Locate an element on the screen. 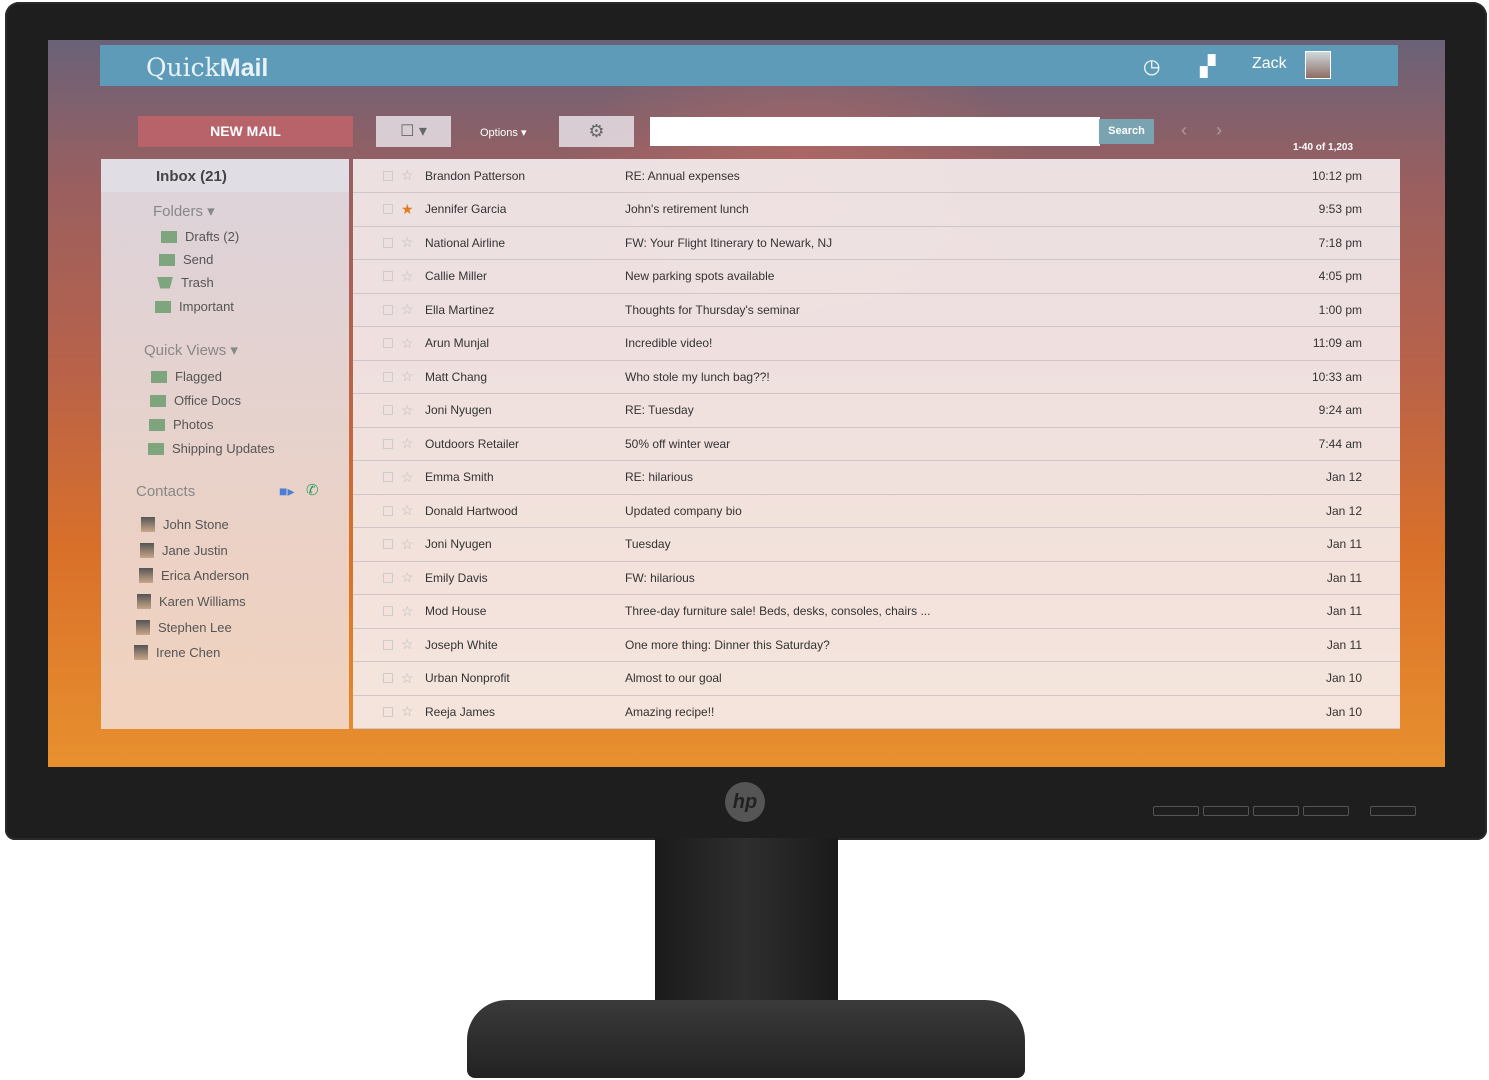 The width and height of the screenshot is (1489, 1080). notifications-icon: ◷ is located at coordinates (1151, 66).